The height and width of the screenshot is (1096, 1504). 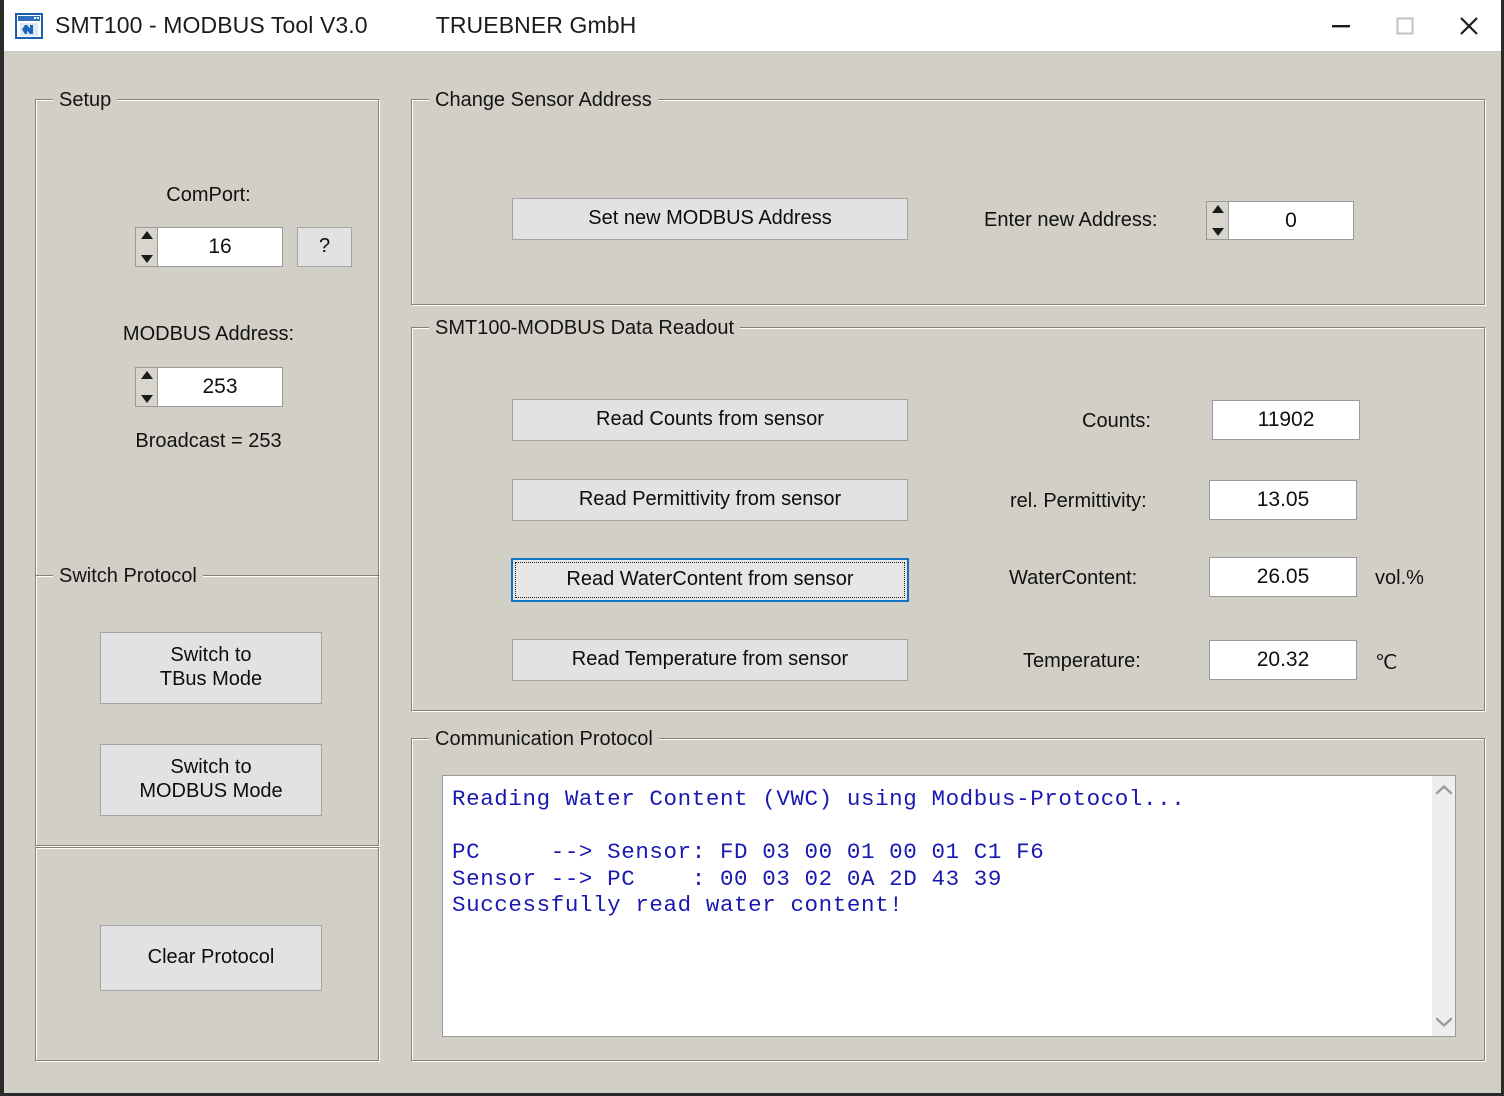 What do you see at coordinates (211, 958) in the screenshot?
I see `clear-protocol-button: Clear Protocol` at bounding box center [211, 958].